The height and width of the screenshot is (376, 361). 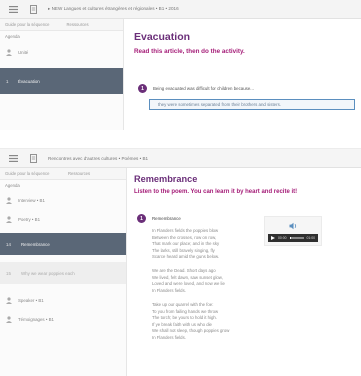 What do you see at coordinates (7, 81) in the screenshot?
I see `sidebar-item-number: 1` at bounding box center [7, 81].